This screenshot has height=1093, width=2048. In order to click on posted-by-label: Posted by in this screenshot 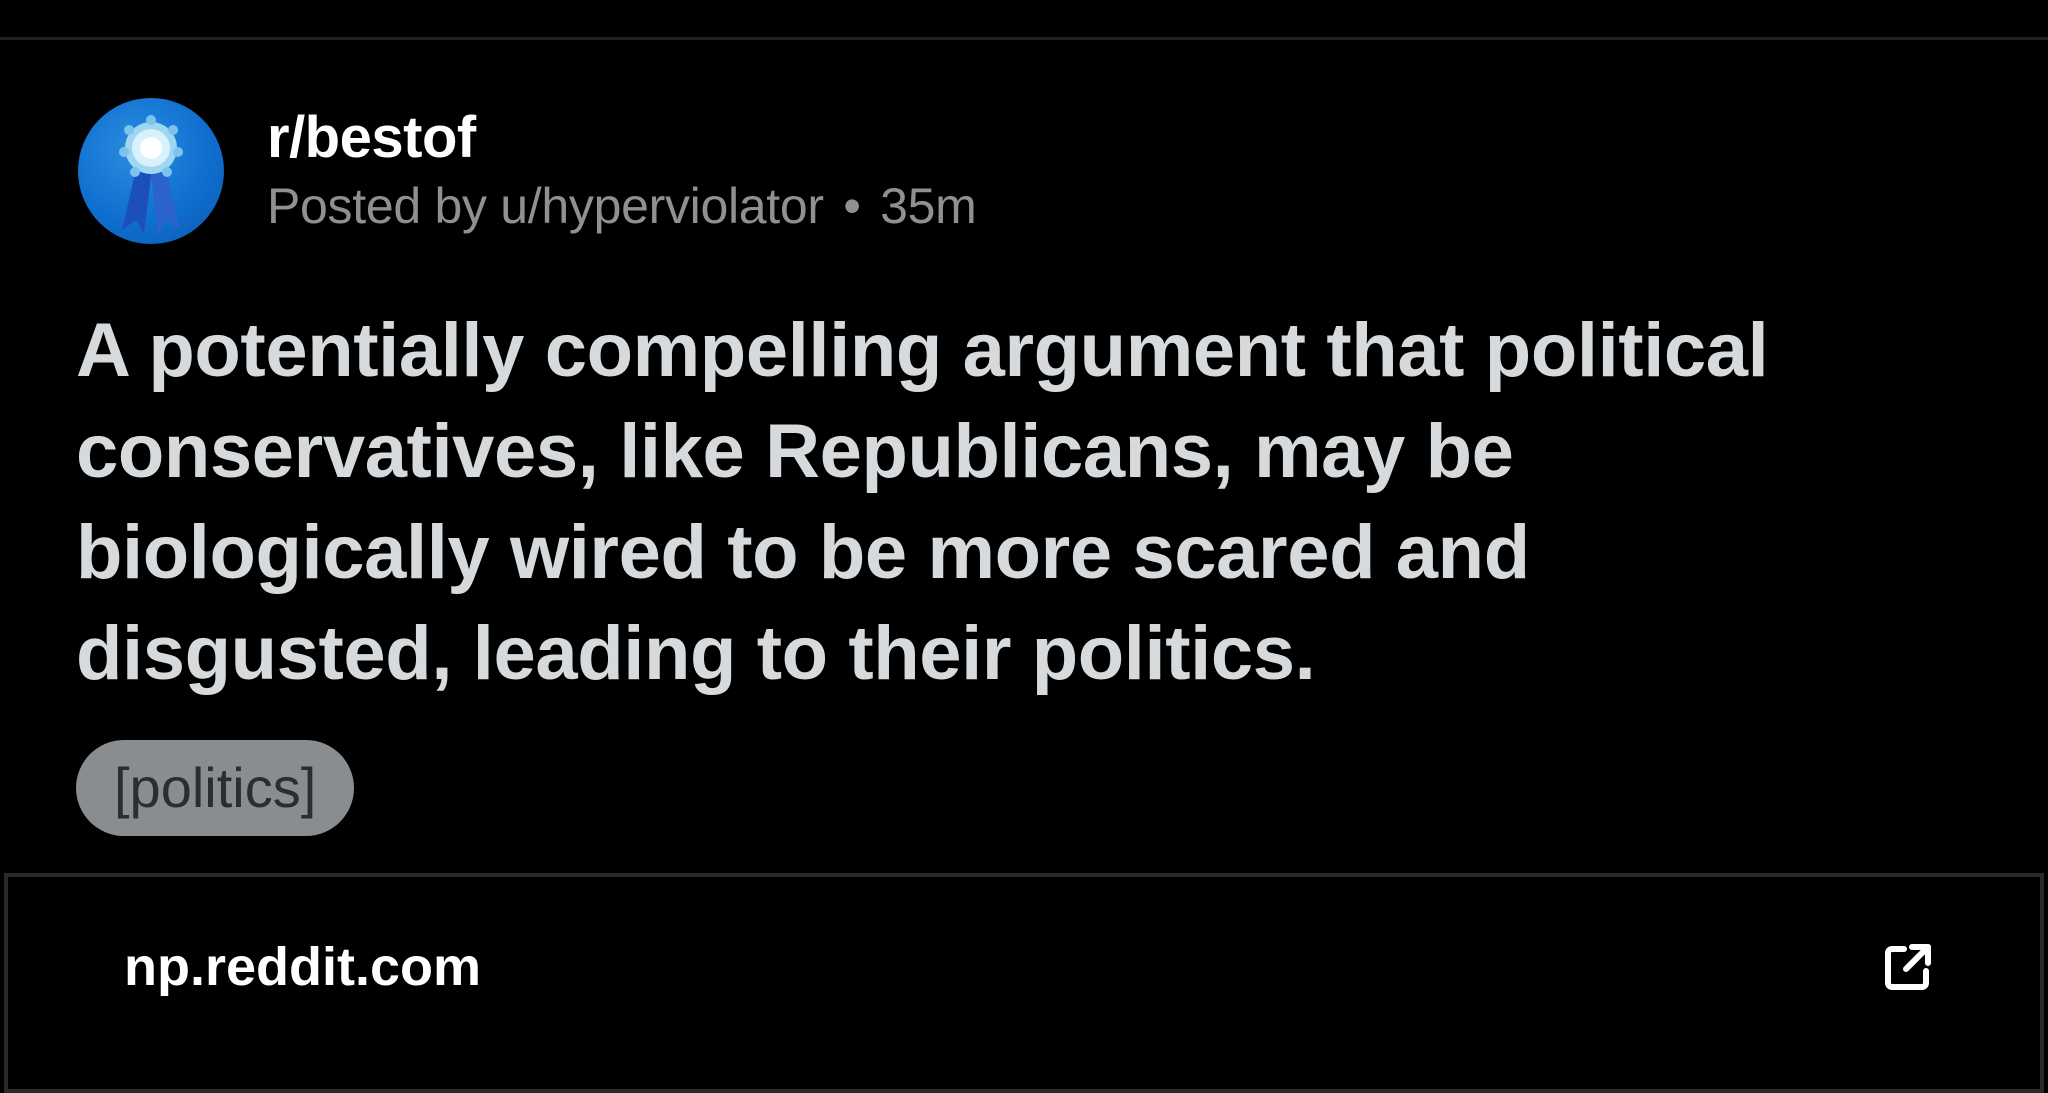, I will do `click(377, 206)`.